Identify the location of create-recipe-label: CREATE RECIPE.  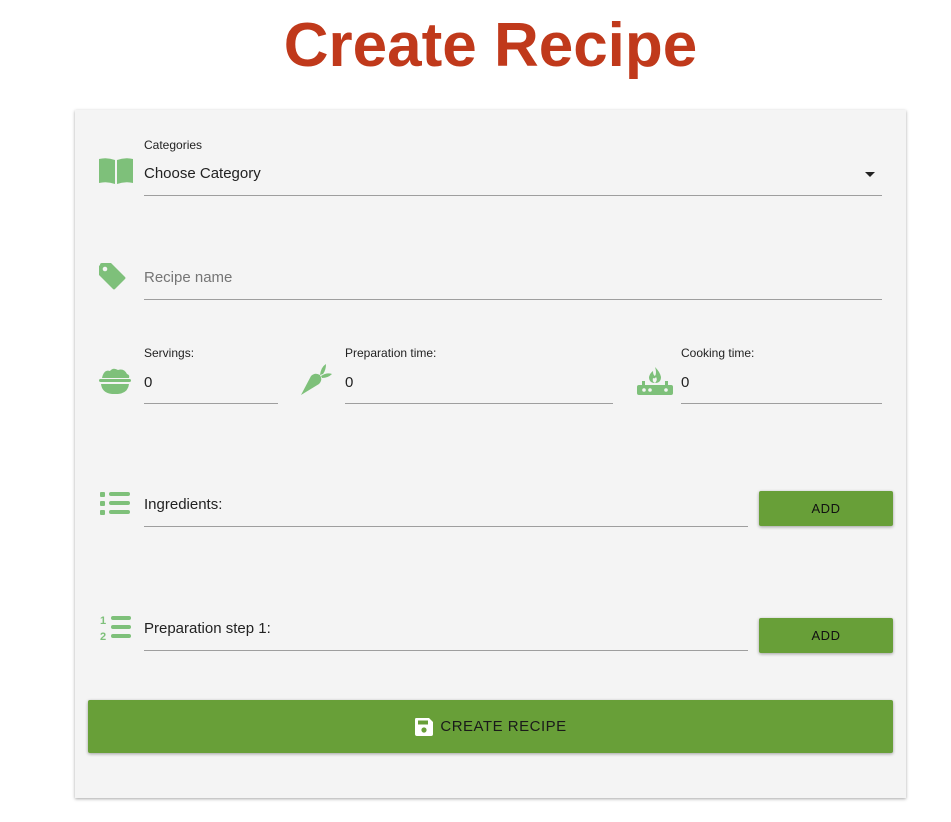
(503, 726).